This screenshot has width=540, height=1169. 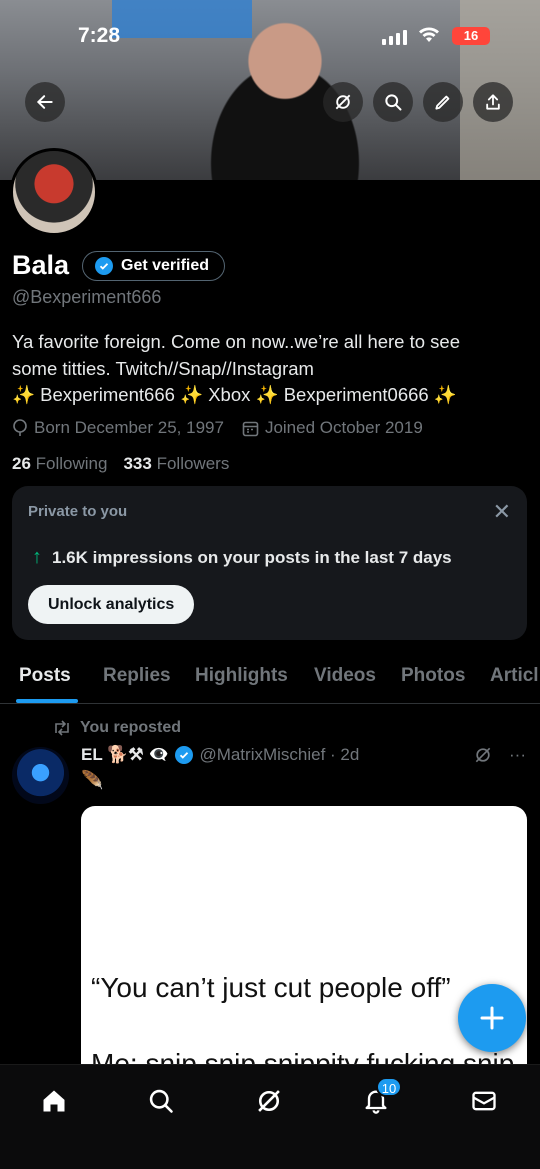 What do you see at coordinates (137, 676) in the screenshot?
I see `tab-replies: Replies` at bounding box center [137, 676].